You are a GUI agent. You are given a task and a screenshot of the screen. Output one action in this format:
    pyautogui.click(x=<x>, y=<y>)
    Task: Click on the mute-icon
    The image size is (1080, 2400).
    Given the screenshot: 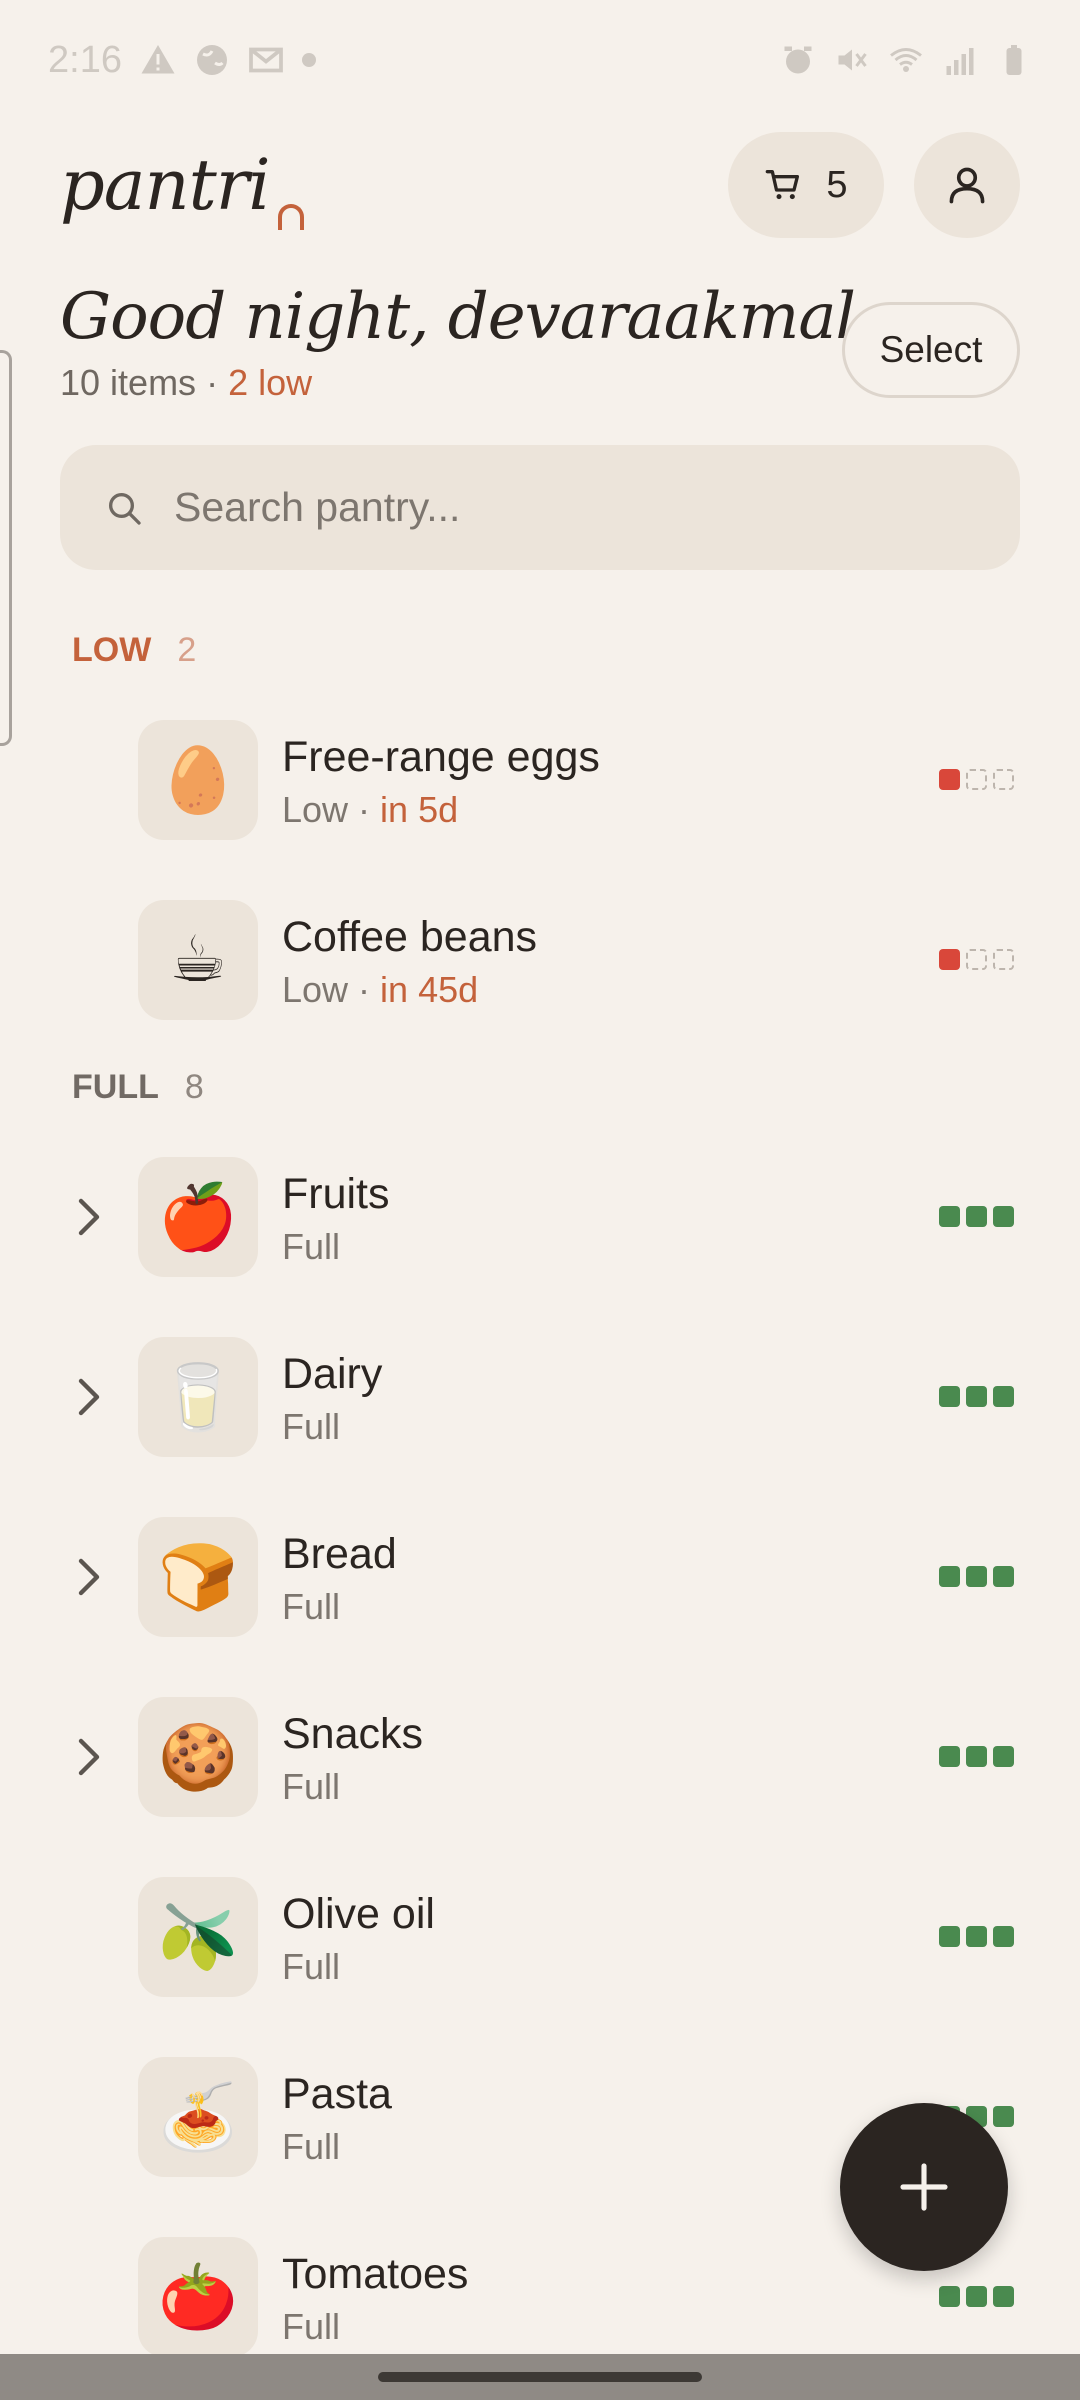 What is the action you would take?
    pyautogui.click(x=852, y=60)
    